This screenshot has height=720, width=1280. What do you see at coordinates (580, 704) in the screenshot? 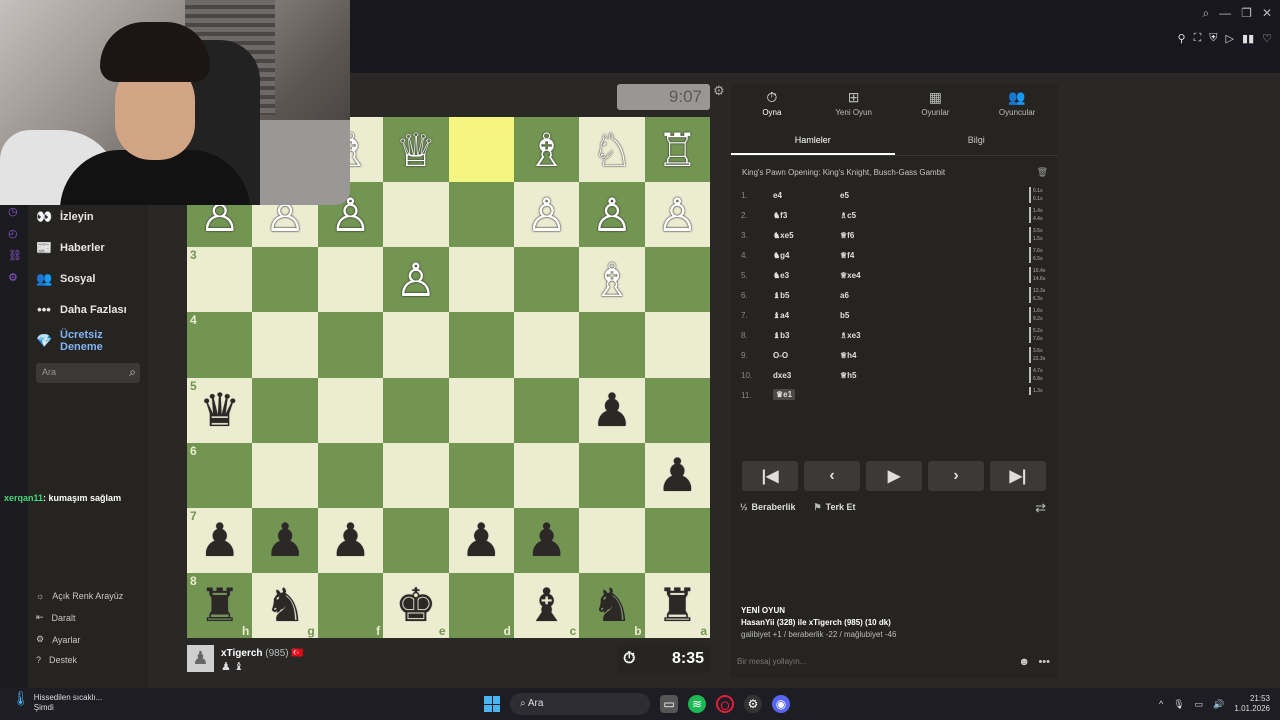
I see `taskbar-search: ⌕ Ara` at bounding box center [580, 704].